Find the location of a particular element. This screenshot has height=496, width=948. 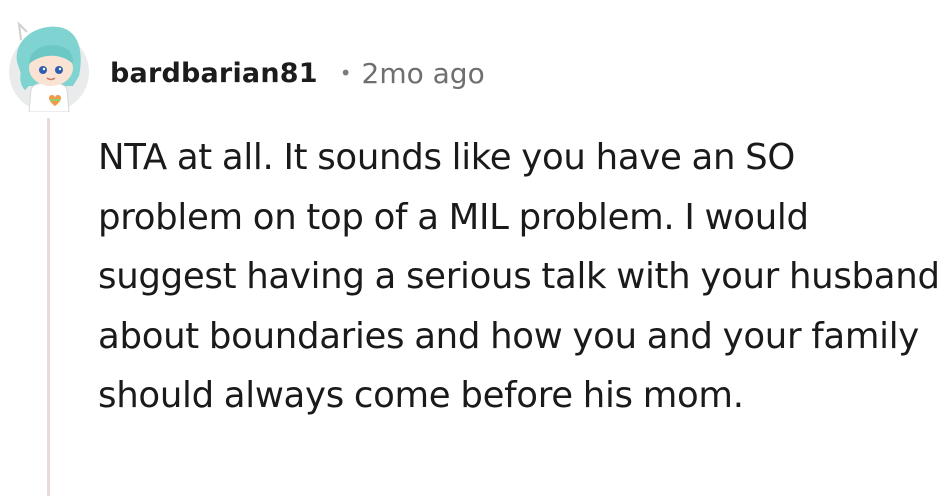

user-avatar is located at coordinates (49, 64).